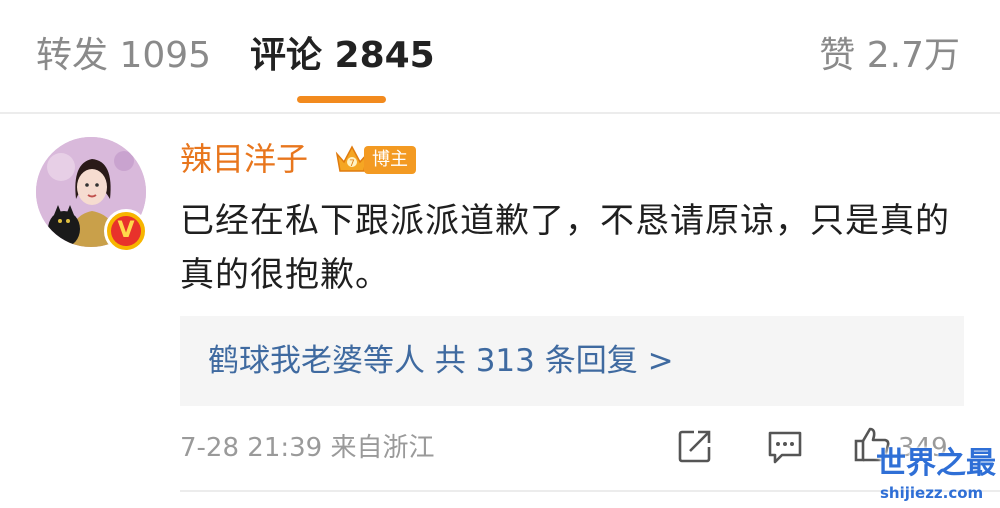 This screenshot has height=508, width=1000. Describe the element at coordinates (390, 160) in the screenshot. I see `owner-badge: 博主` at that location.